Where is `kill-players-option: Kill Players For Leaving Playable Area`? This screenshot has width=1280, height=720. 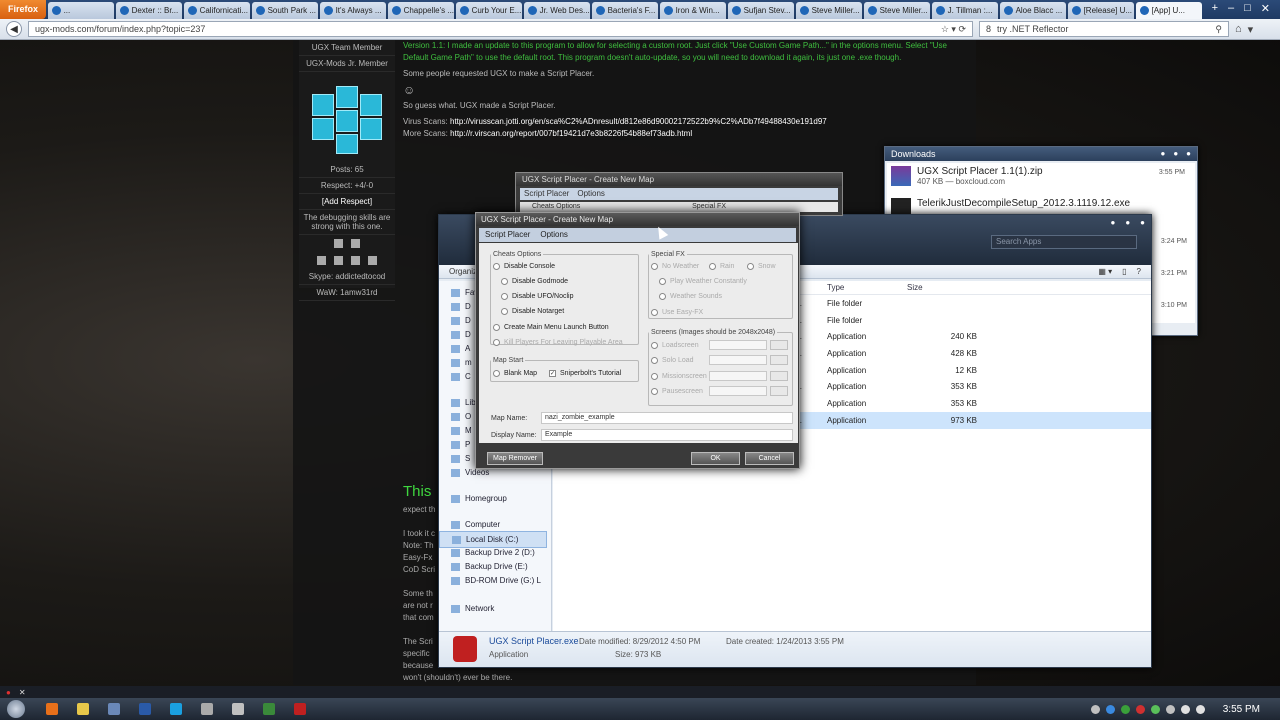
kill-players-option: Kill Players For Leaving Playable Area is located at coordinates (558, 342).